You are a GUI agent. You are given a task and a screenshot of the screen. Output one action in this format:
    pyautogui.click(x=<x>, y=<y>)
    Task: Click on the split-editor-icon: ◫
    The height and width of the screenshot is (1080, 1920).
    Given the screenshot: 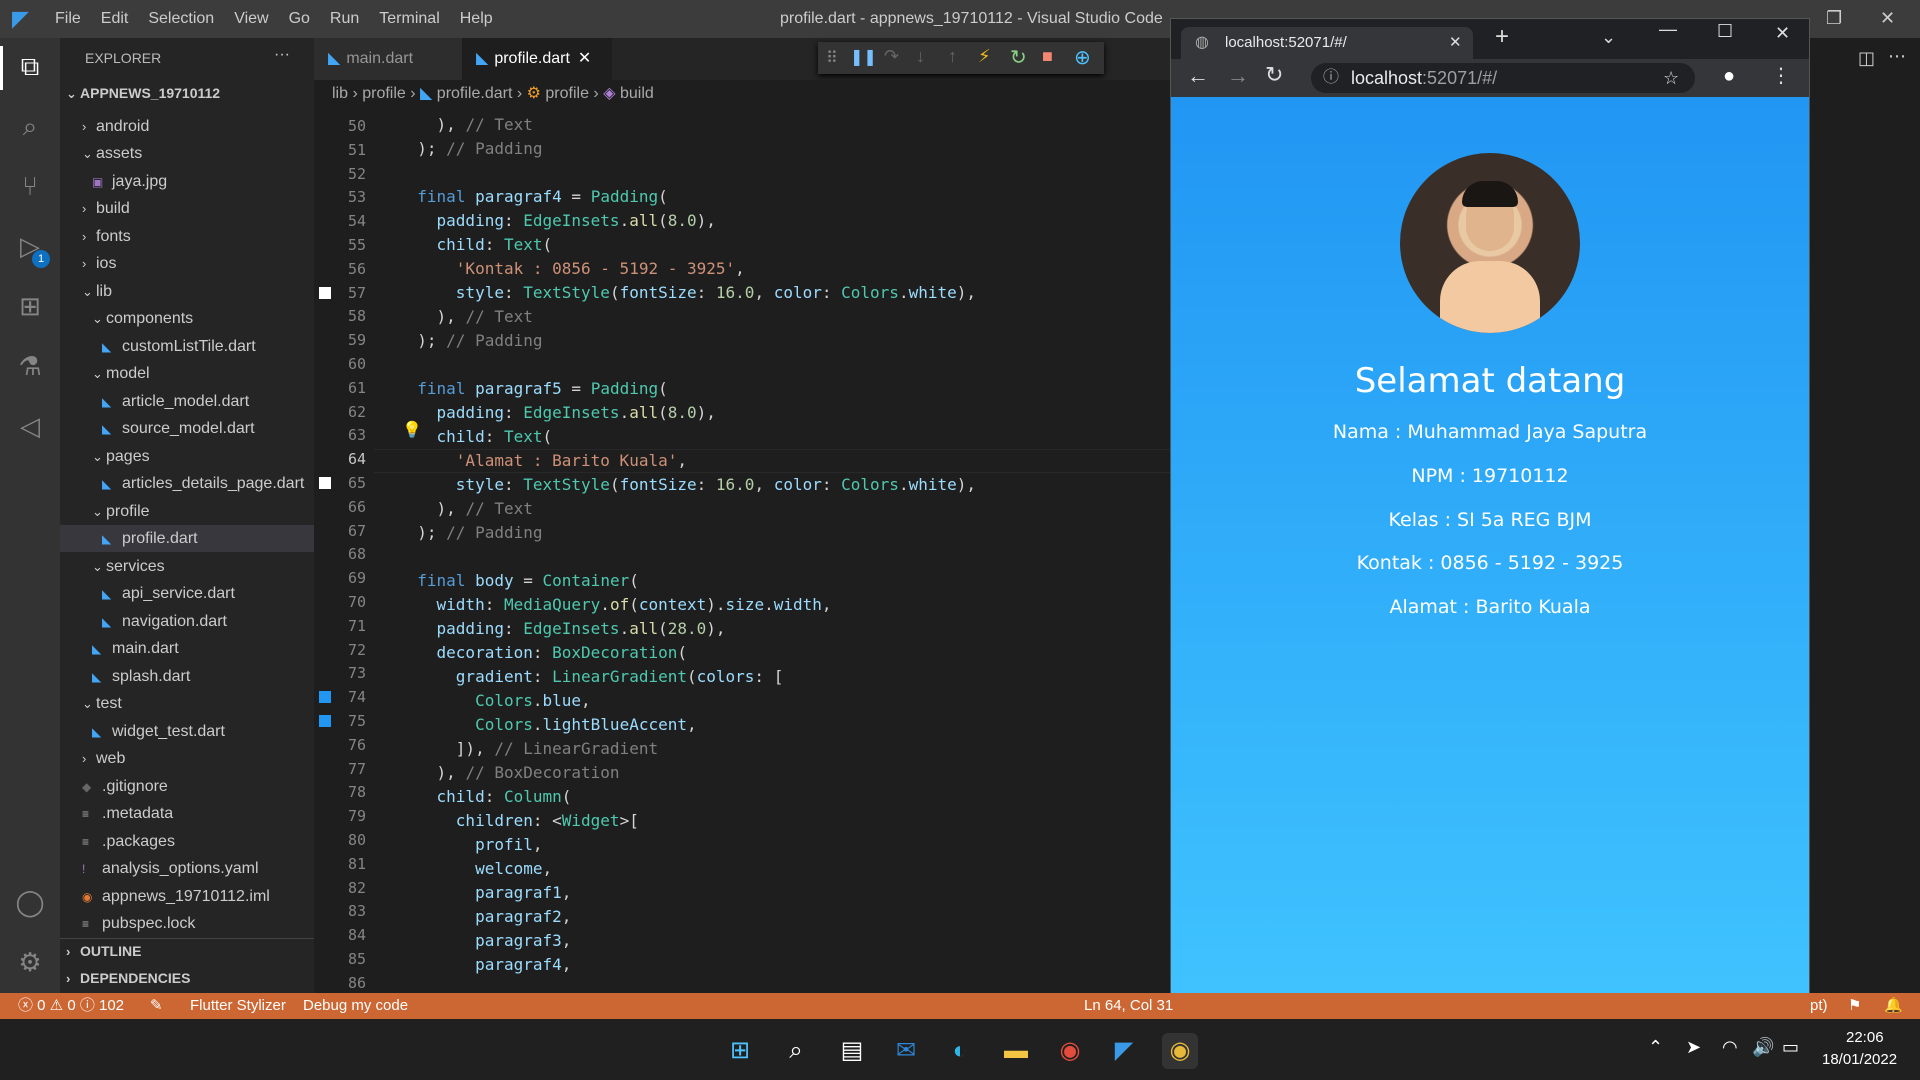 What is the action you would take?
    pyautogui.click(x=1866, y=58)
    